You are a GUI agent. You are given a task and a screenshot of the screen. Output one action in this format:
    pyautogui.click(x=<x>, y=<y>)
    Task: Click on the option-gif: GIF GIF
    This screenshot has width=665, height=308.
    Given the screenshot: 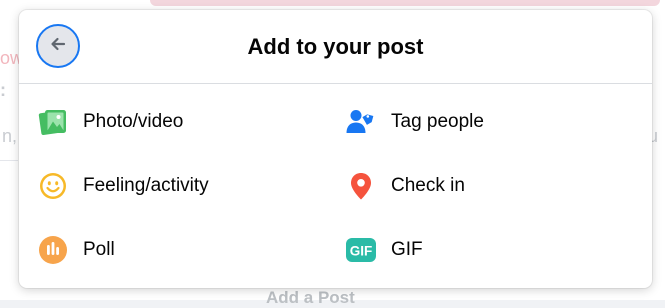 What is the action you would take?
    pyautogui.click(x=491, y=250)
    